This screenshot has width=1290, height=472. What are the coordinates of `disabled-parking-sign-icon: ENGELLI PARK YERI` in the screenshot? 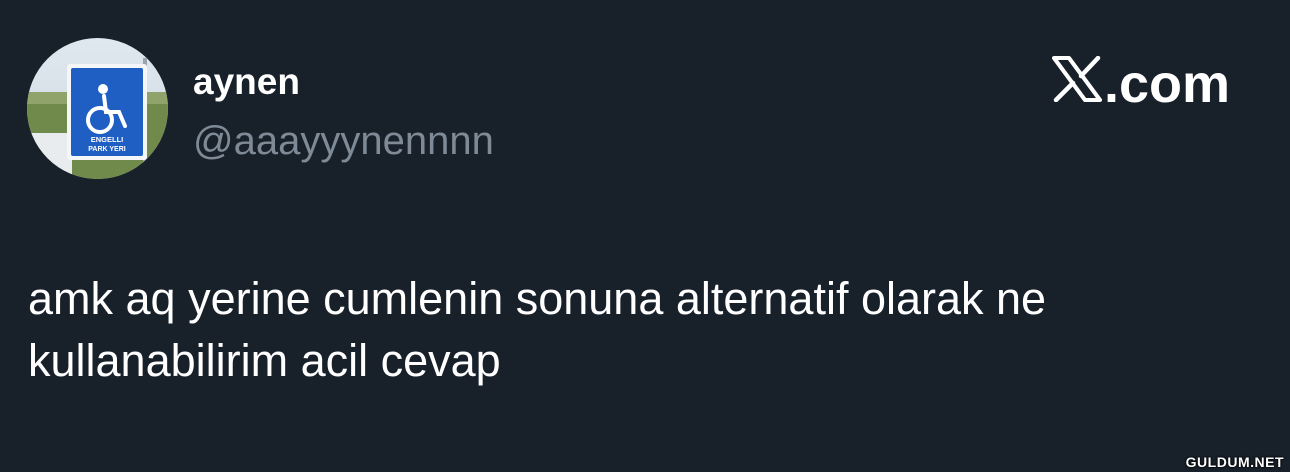 It's located at (97, 108).